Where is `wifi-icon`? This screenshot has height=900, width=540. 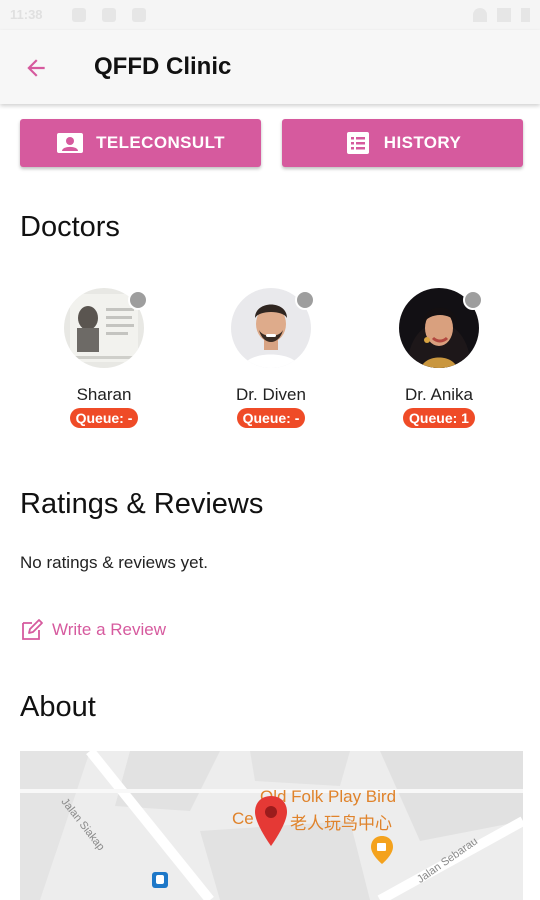
wifi-icon is located at coordinates (480, 15).